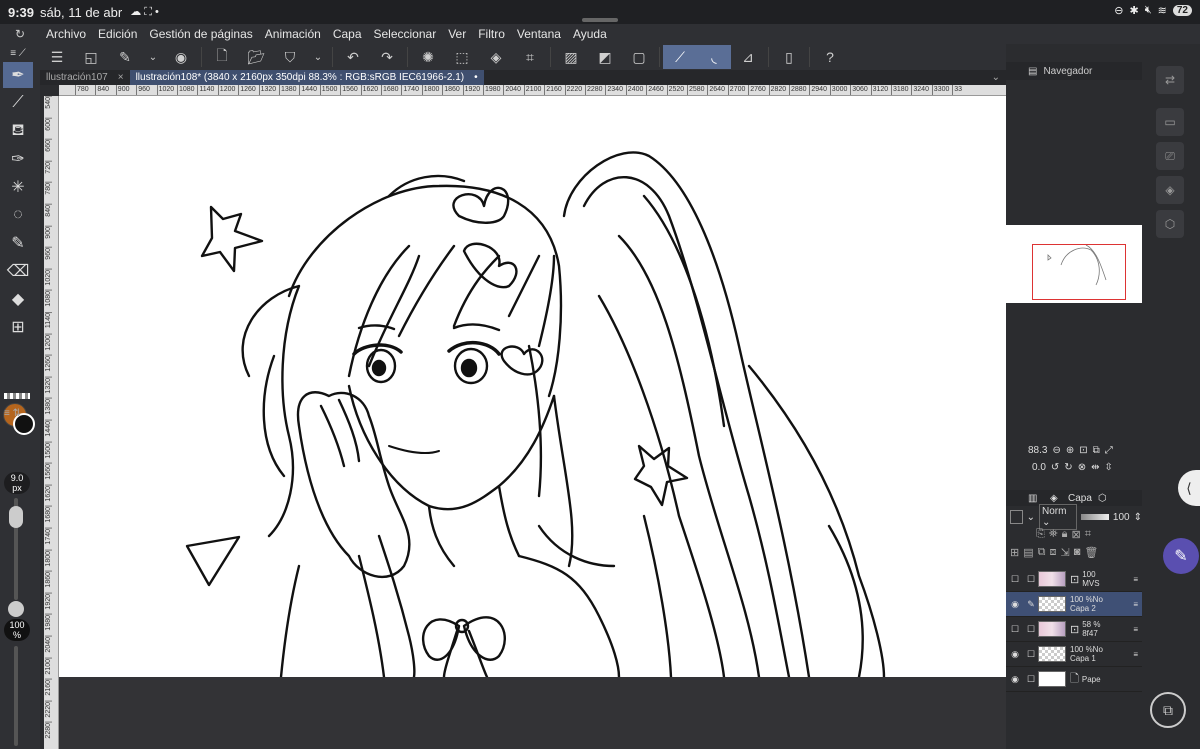 Image resolution: width=1200 pixels, height=749 pixels. Describe the element at coordinates (20, 34) in the screenshot. I see `app-logo-icon: ↻` at that location.